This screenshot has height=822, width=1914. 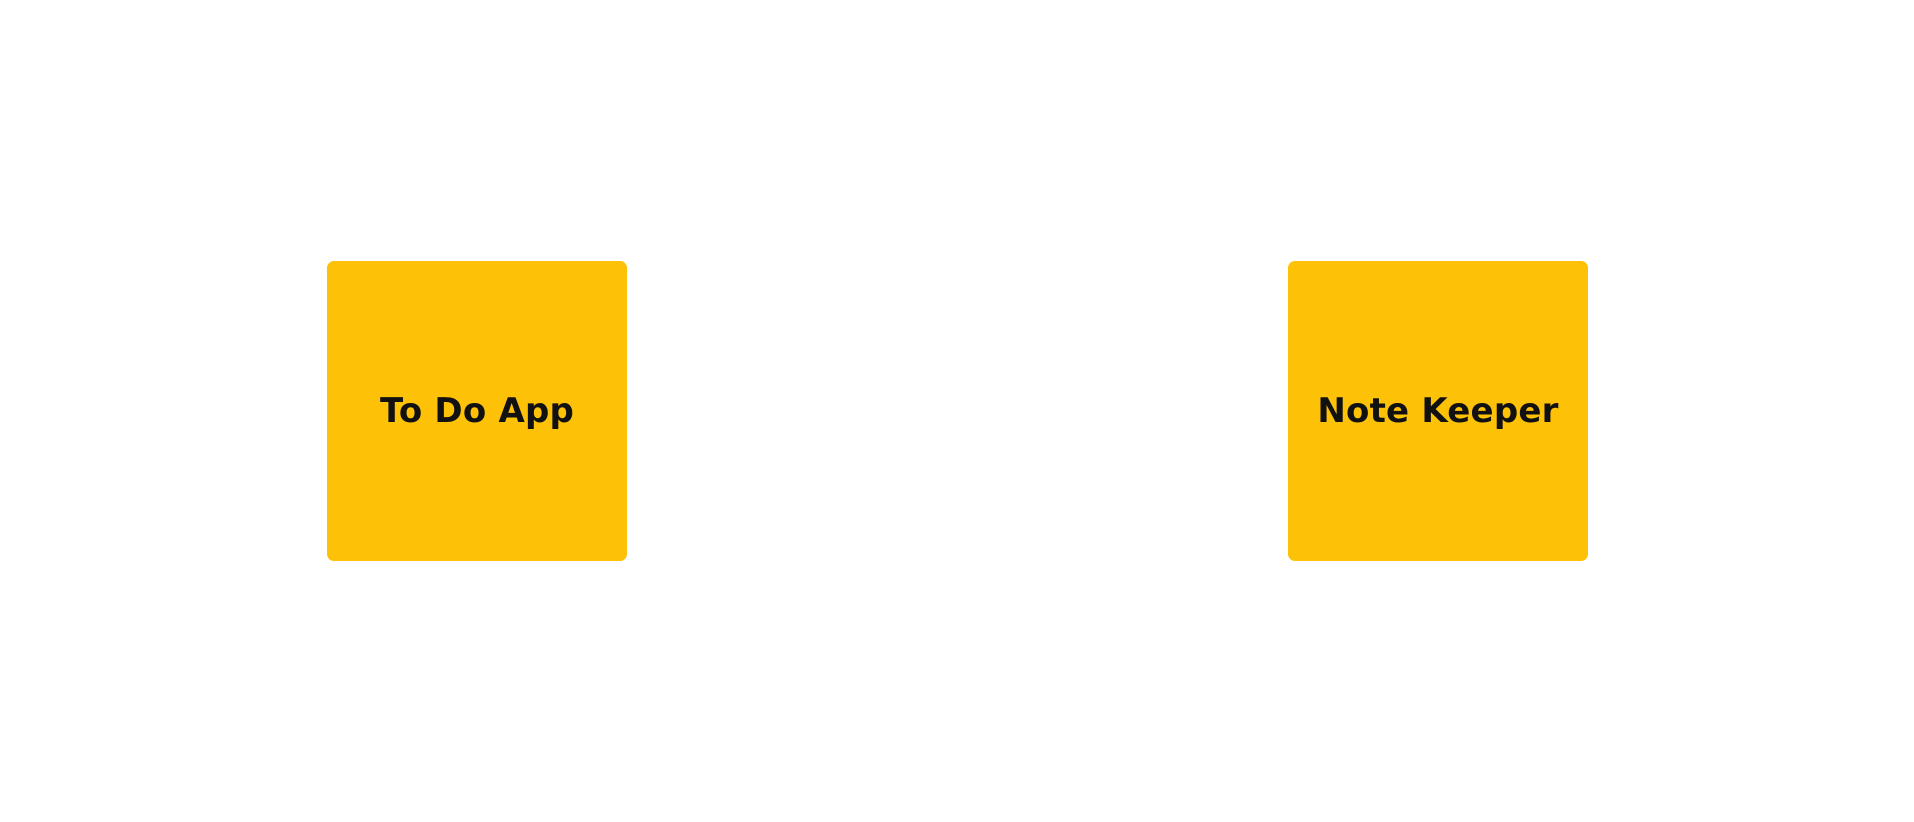 I want to click on todo-app-label: To Do App, so click(x=477, y=411).